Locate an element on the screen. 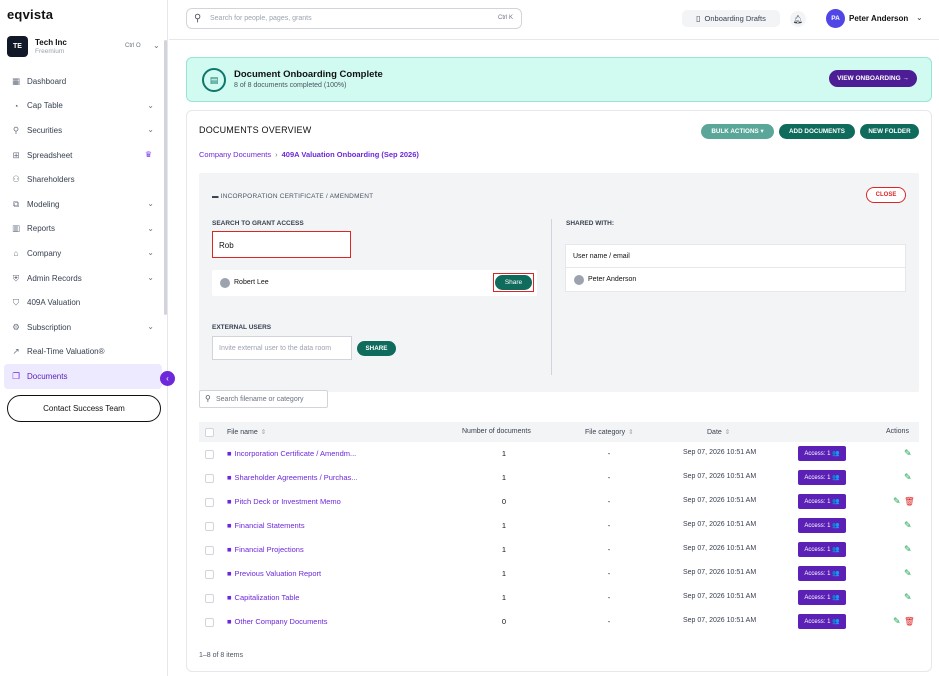  onboarding-drafts-button: ▯ Onboarding Drafts is located at coordinates (731, 18).